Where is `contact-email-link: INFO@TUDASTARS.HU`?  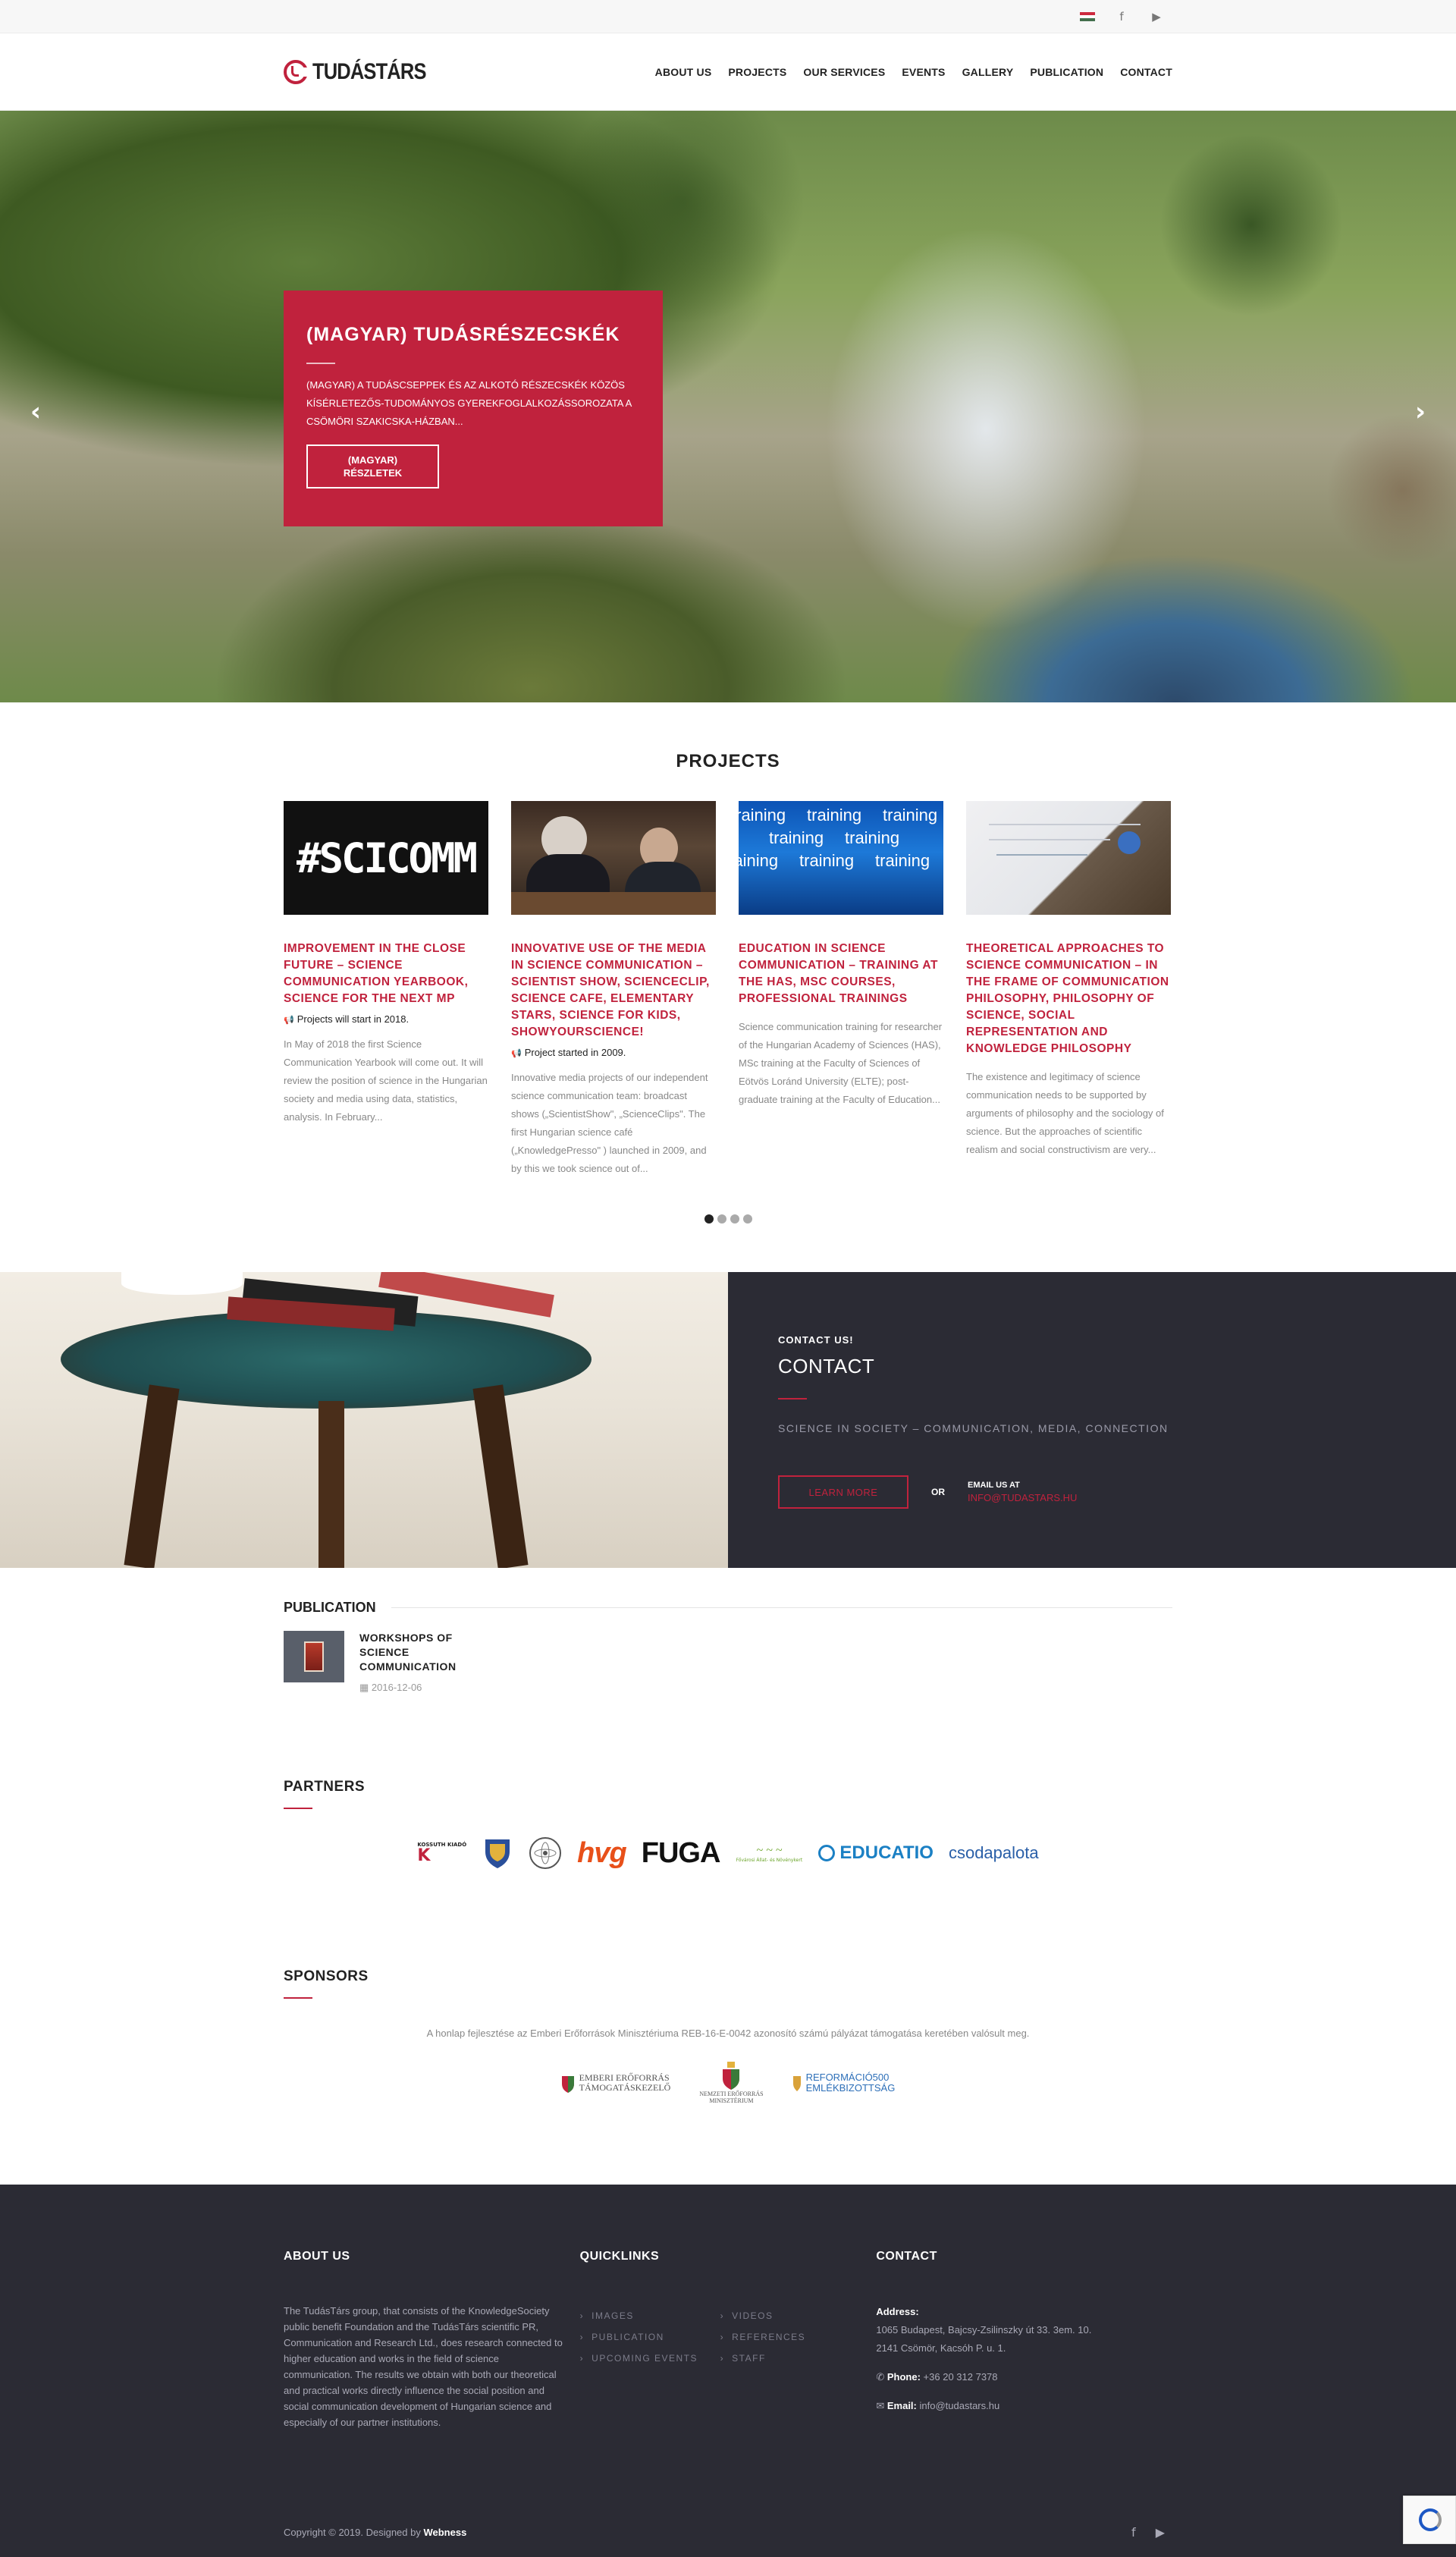 contact-email-link: INFO@TUDASTARS.HU is located at coordinates (1022, 1497).